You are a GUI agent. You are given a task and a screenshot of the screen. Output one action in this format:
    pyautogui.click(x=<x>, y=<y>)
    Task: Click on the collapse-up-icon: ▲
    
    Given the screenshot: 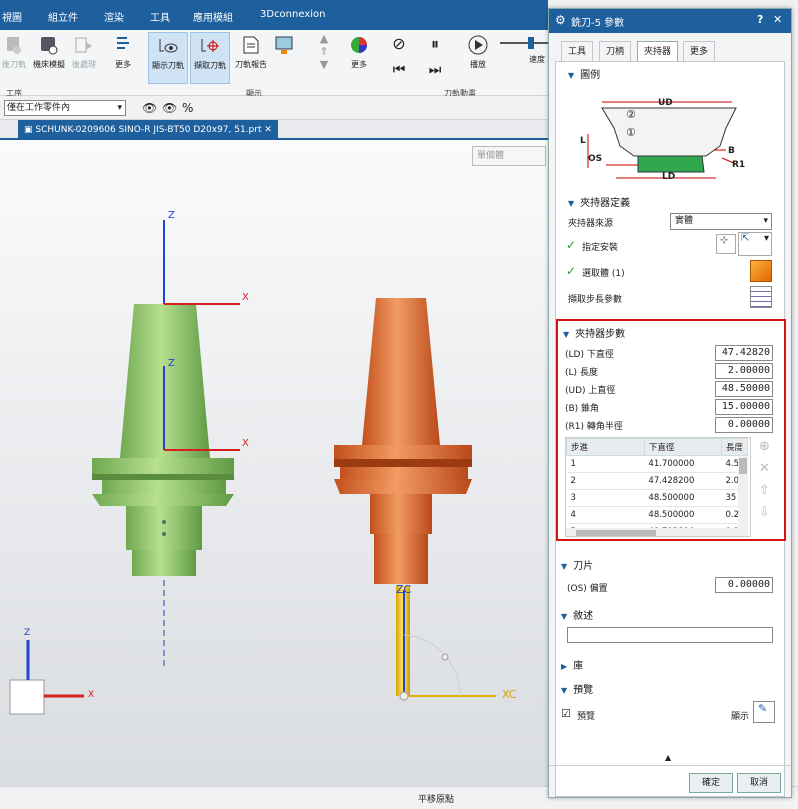 What is the action you would take?
    pyautogui.click(x=668, y=757)
    